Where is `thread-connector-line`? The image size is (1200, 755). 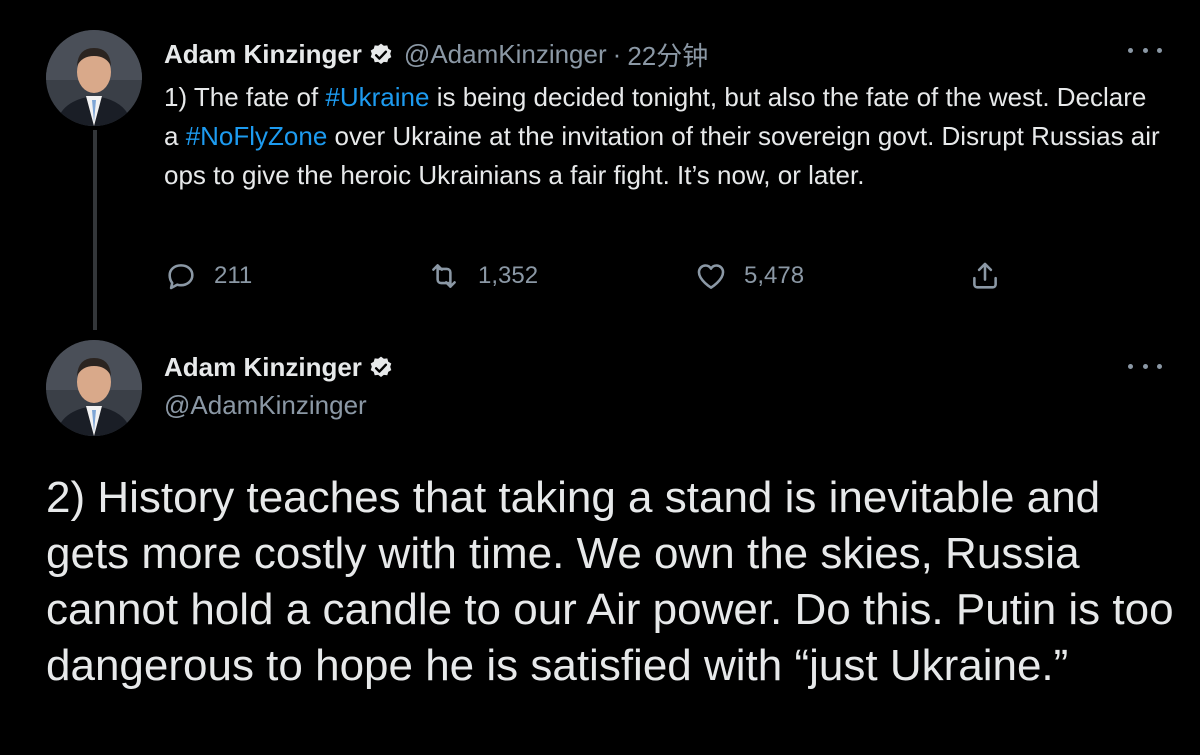
thread-connector-line is located at coordinates (95, 230).